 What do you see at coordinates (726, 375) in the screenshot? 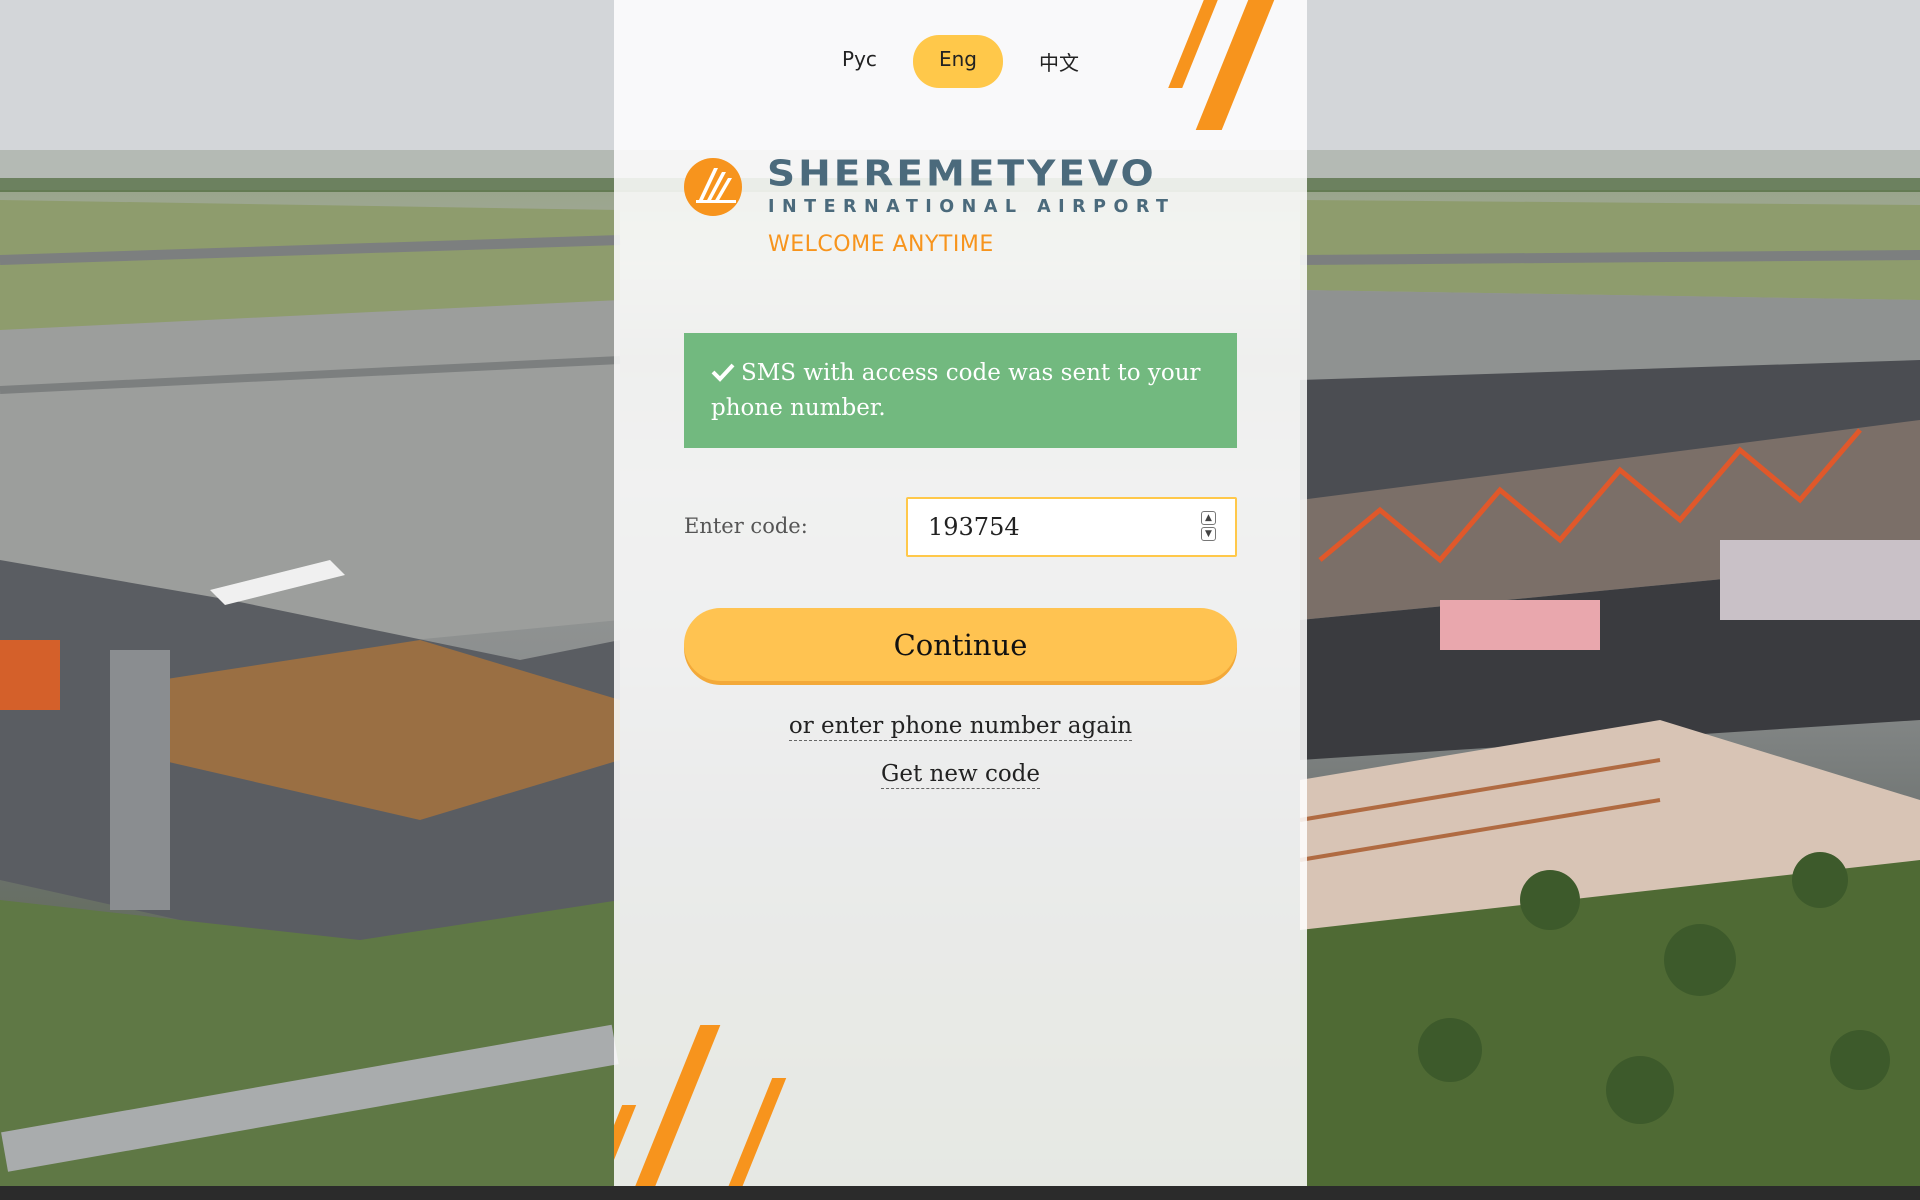
I see `check-icon` at bounding box center [726, 375].